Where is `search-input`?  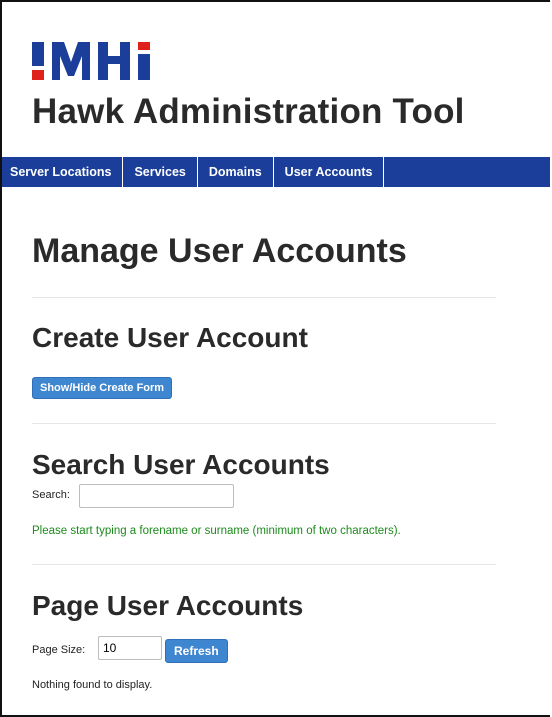
search-input is located at coordinates (156, 496).